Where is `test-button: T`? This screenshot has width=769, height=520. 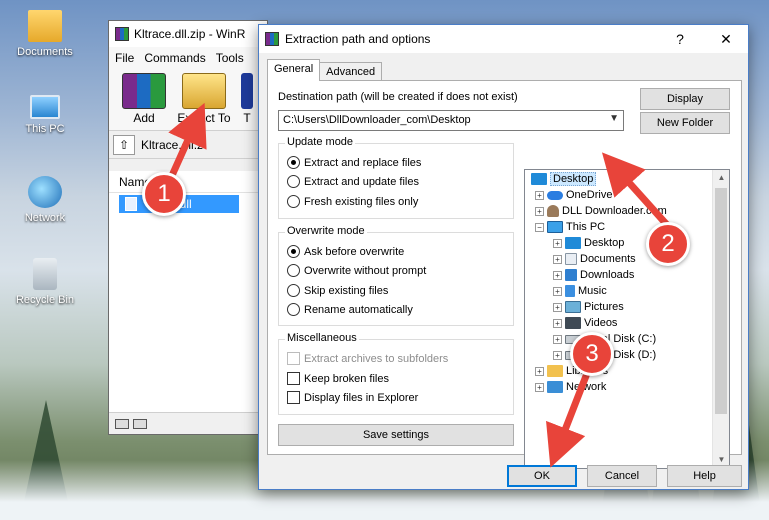
test-button: T is located at coordinates (247, 99).